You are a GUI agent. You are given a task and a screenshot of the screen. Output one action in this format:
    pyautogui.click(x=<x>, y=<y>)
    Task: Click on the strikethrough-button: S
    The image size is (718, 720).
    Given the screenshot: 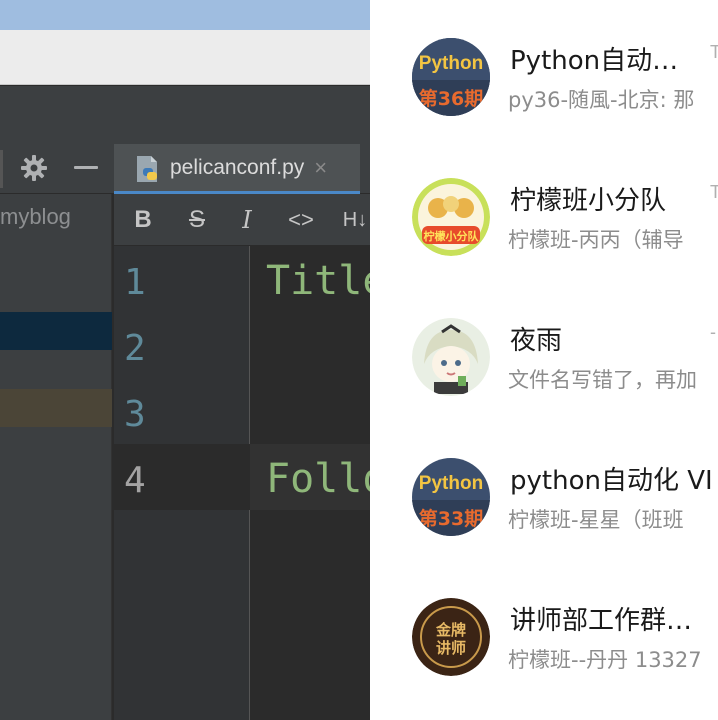 What is the action you would take?
    pyautogui.click(x=197, y=220)
    